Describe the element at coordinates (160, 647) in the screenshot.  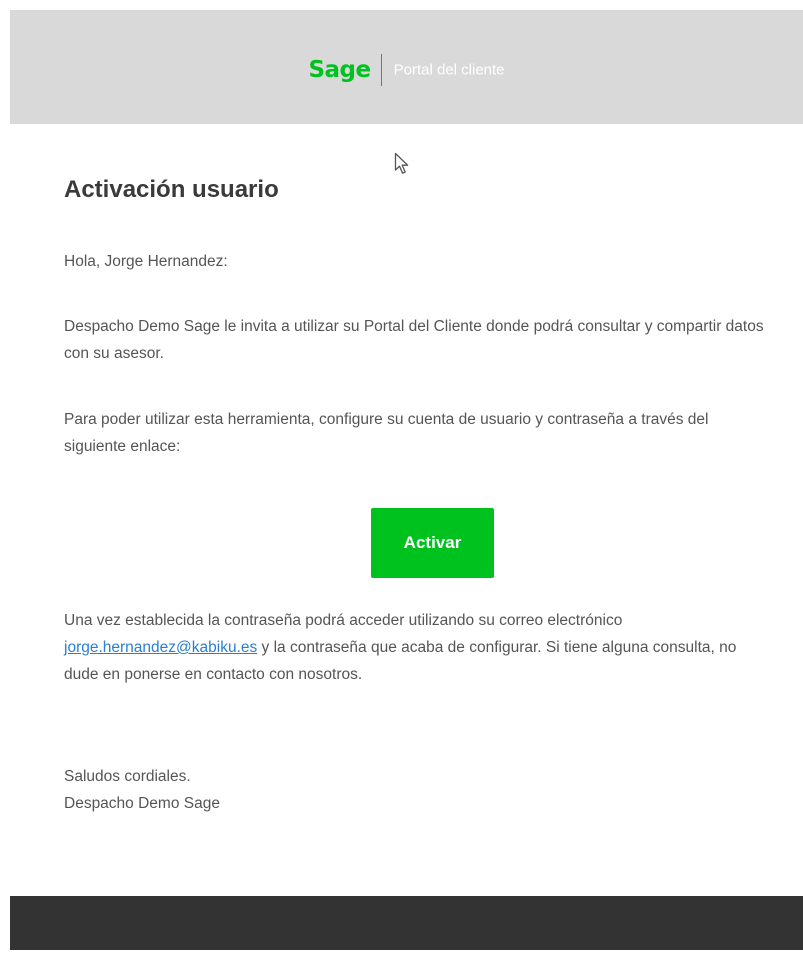
I see `email-address-link: jorge.hernandez@kabiku.es` at that location.